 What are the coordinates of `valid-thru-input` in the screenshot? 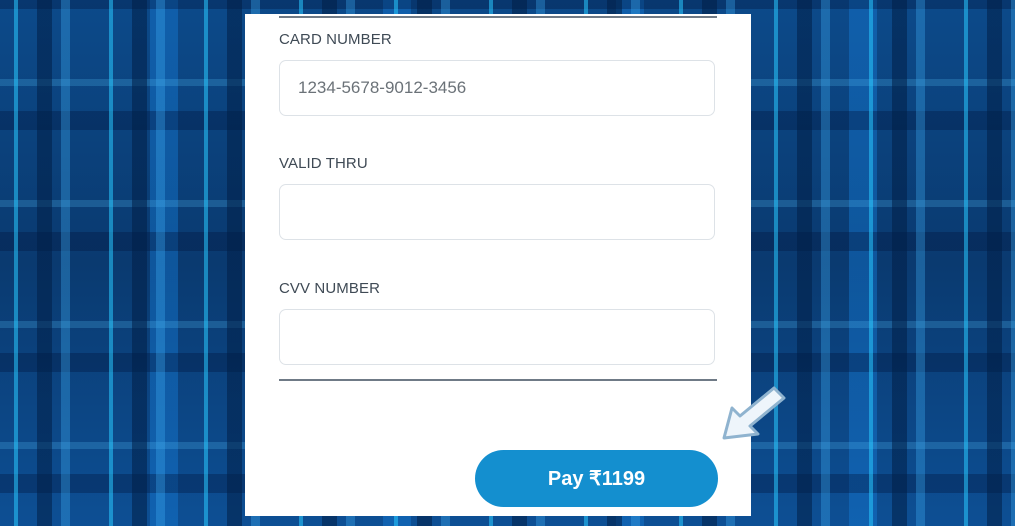 It's located at (497, 212).